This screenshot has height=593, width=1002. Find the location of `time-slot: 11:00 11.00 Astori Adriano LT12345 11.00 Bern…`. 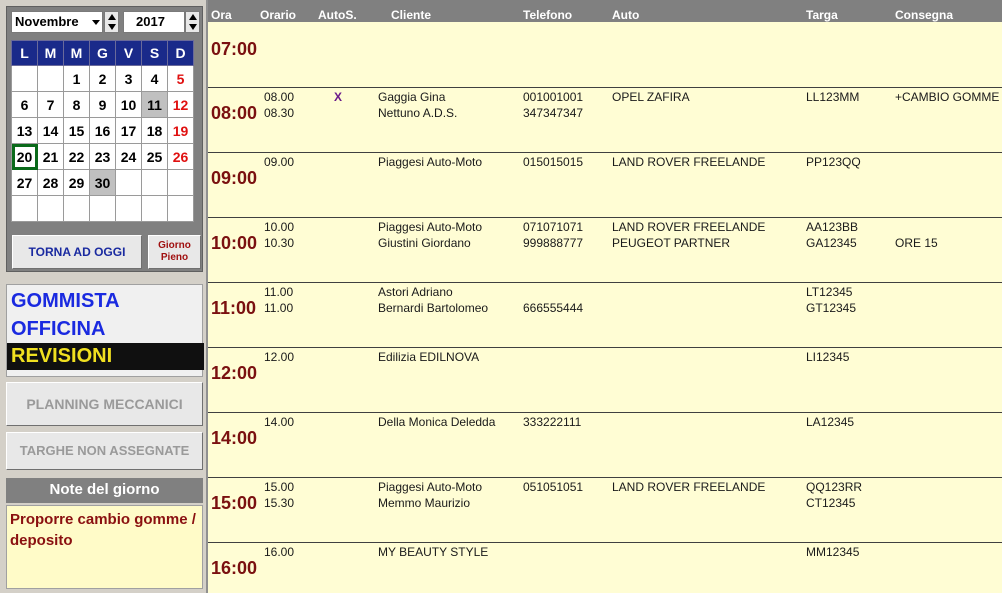

time-slot: 11:00 11.00 Astori Adriano LT12345 11.00 Bern… is located at coordinates (605, 315).